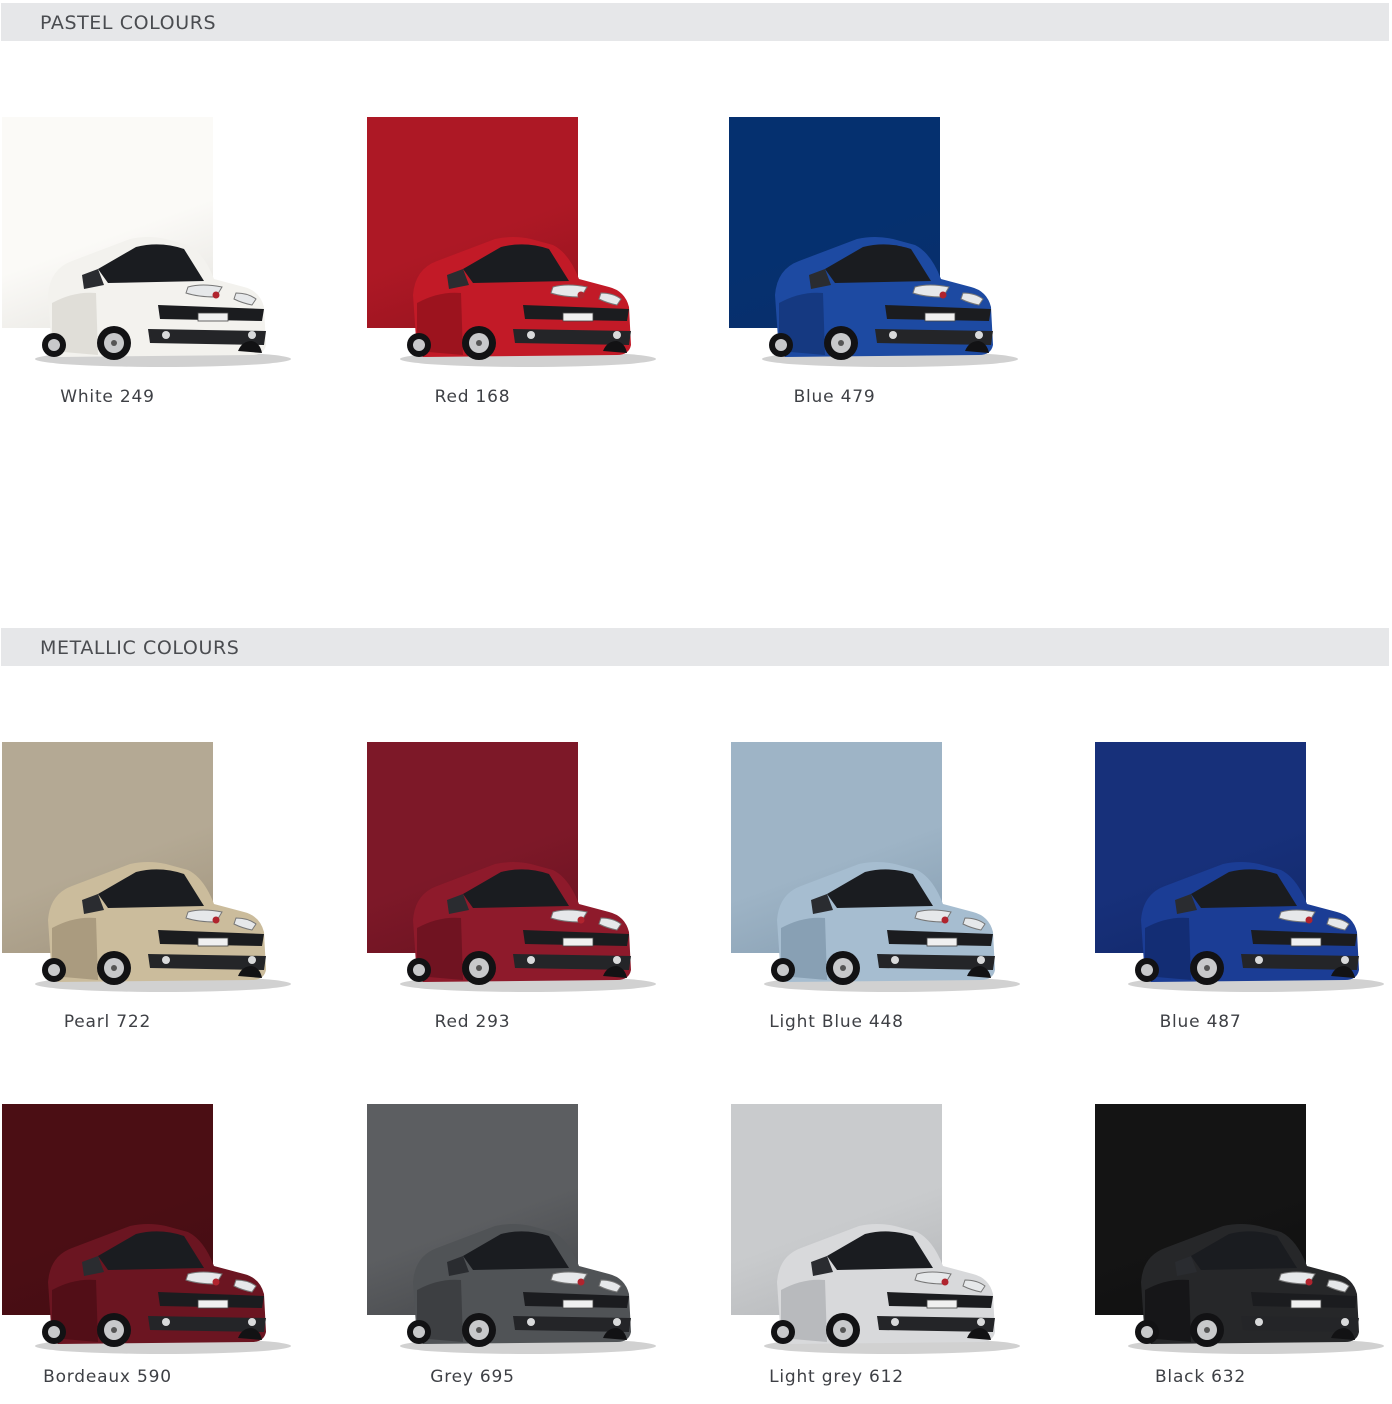 The width and height of the screenshot is (1392, 1404). What do you see at coordinates (695, 647) in the screenshot?
I see `metallic-section-header: METALLIC COLOURS` at bounding box center [695, 647].